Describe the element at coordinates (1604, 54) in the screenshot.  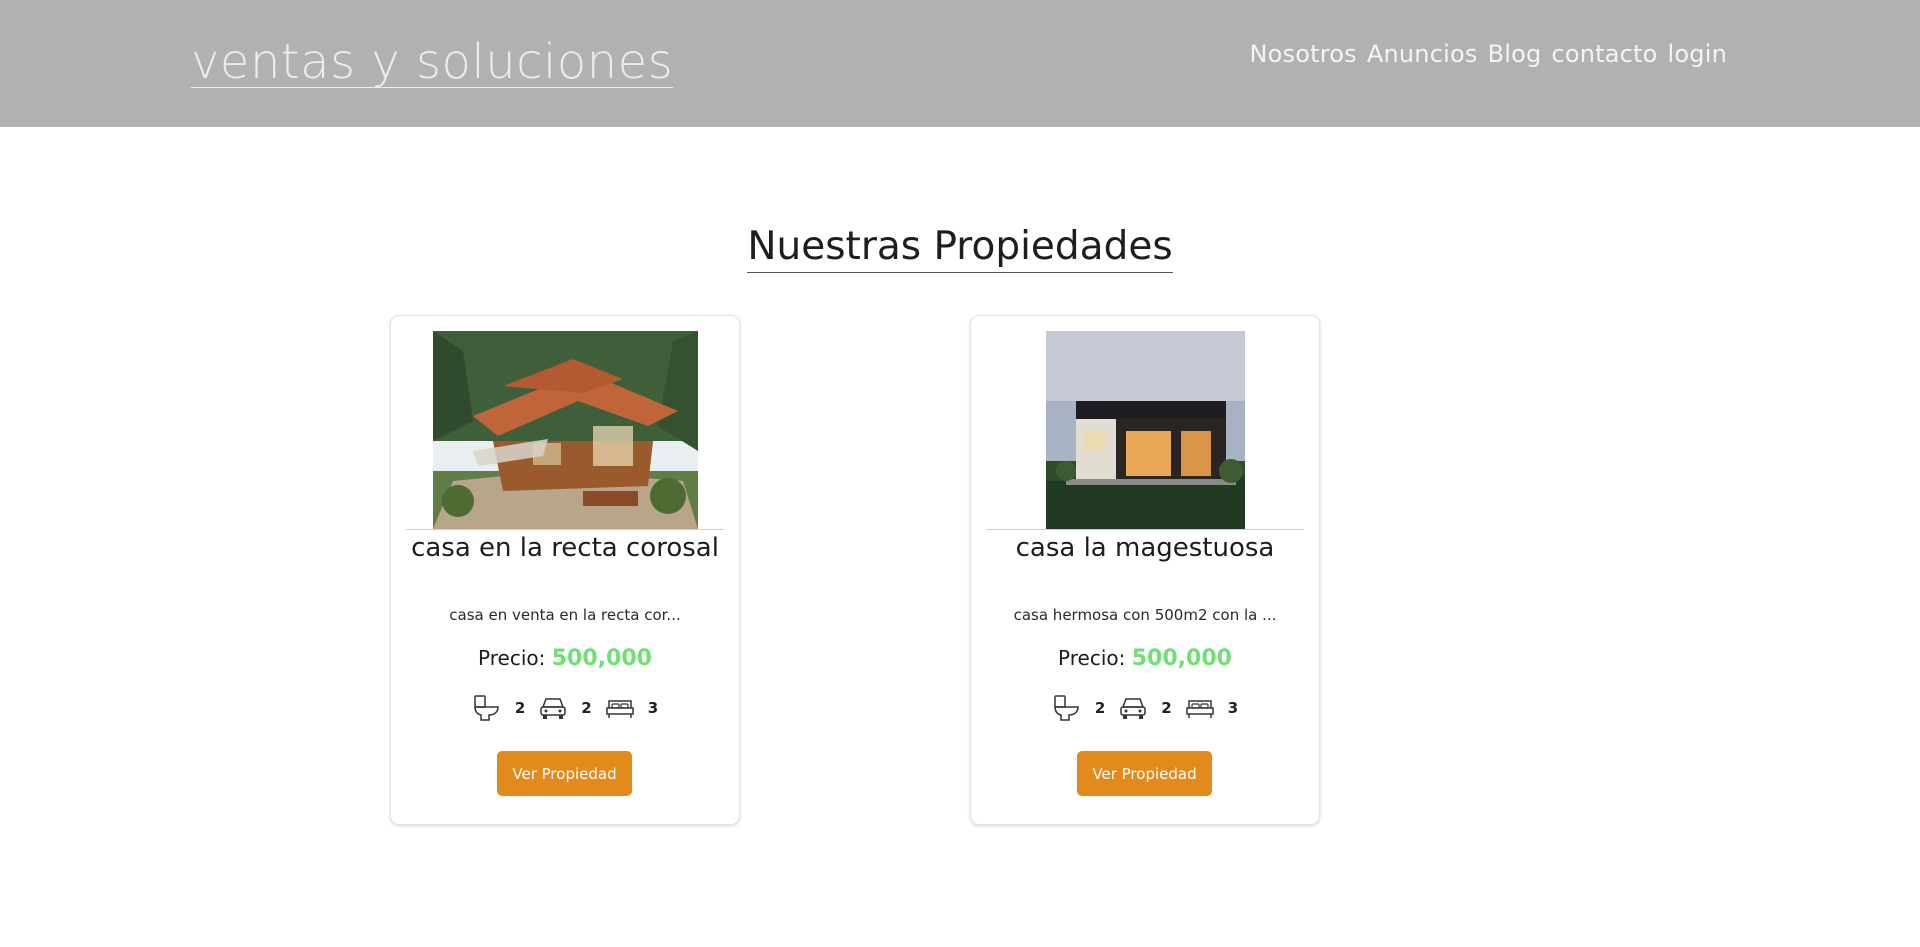
I see `nav-item-contacto: contacto` at that location.